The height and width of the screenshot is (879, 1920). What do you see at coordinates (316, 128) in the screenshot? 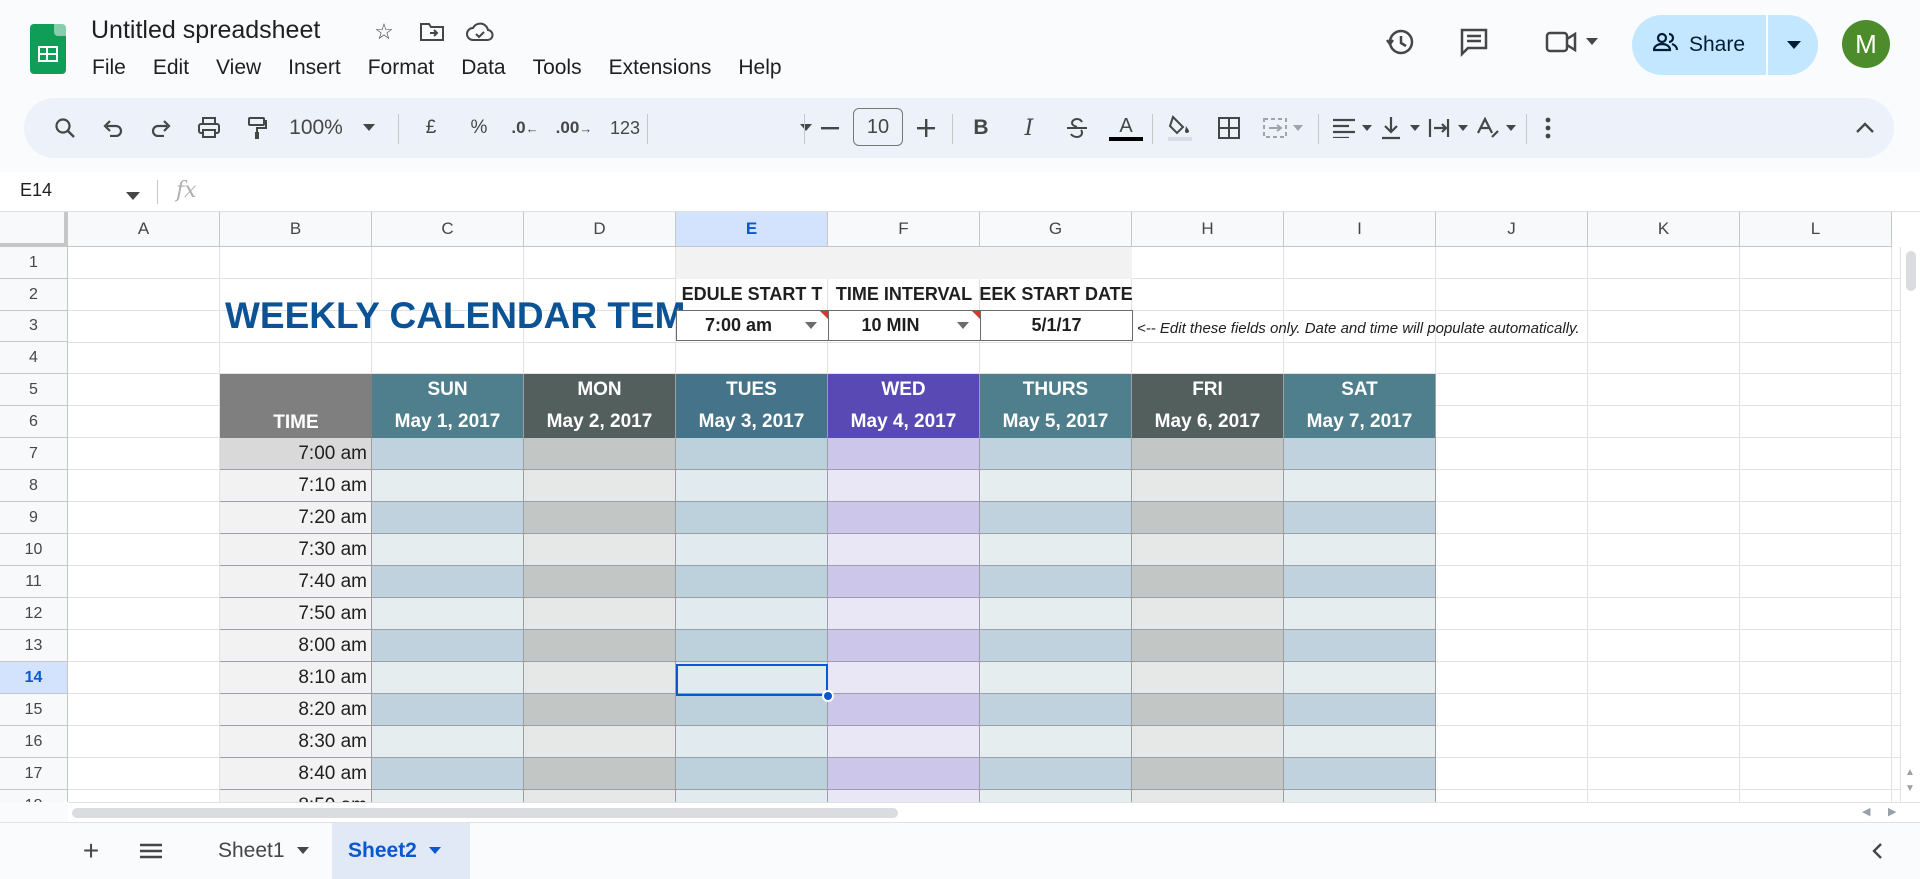
I see `zoom-select: 100%` at bounding box center [316, 128].